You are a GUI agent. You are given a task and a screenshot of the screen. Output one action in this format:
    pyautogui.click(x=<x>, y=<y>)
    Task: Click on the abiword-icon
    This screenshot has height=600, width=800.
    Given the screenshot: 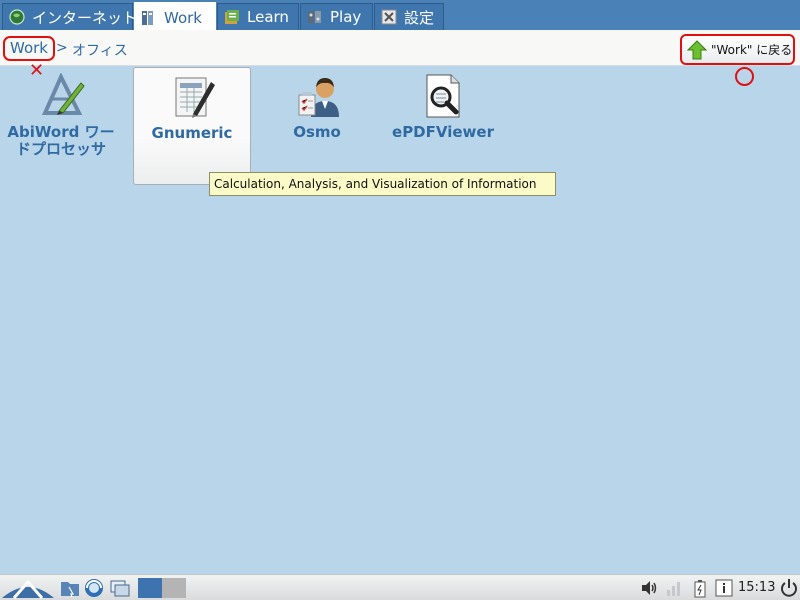 What is the action you would take?
    pyautogui.click(x=62, y=95)
    